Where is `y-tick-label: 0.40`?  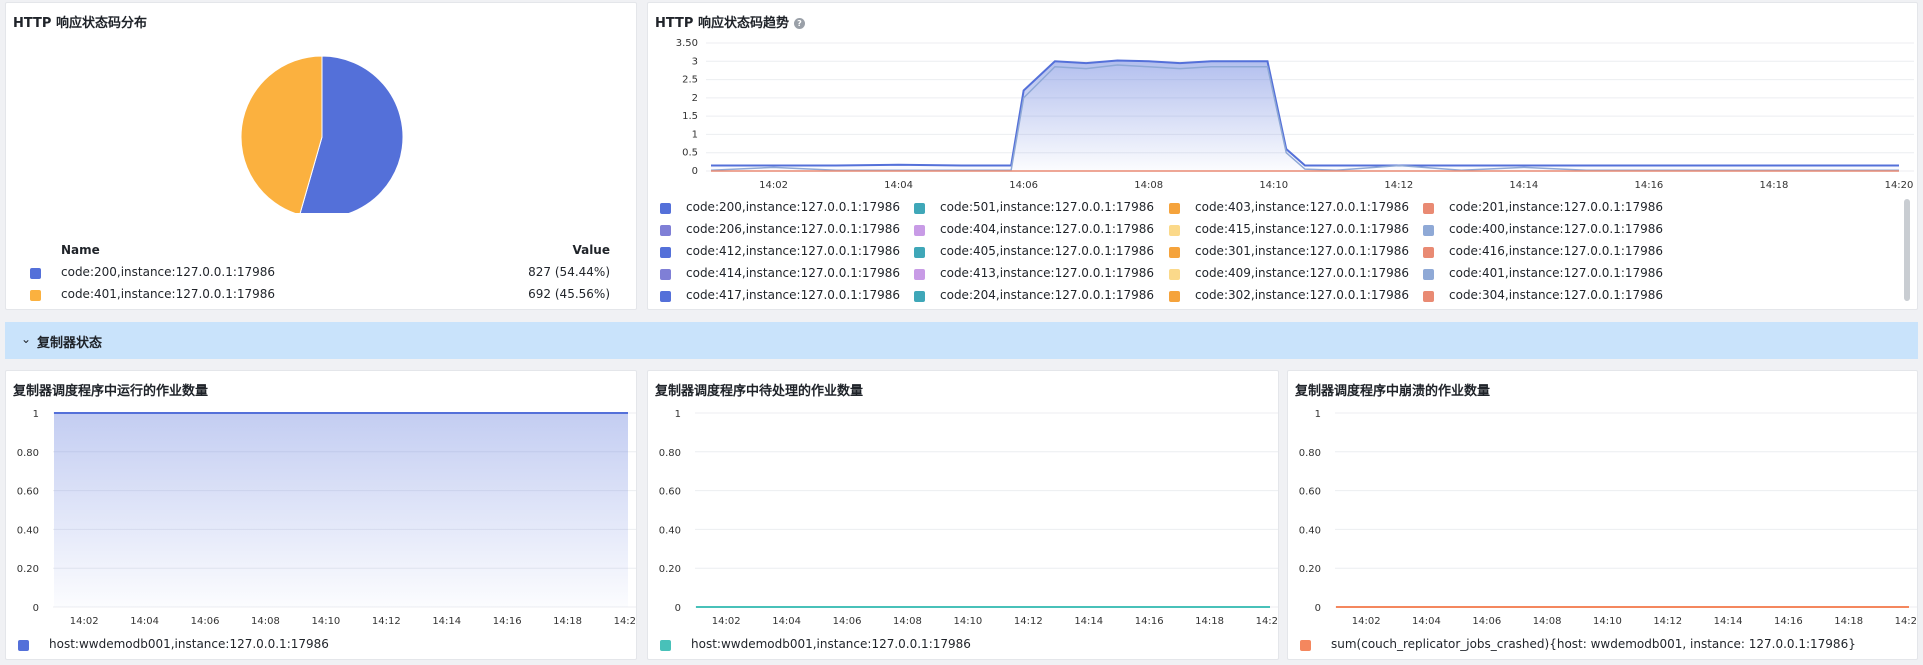 y-tick-label: 0.40 is located at coordinates (1310, 530).